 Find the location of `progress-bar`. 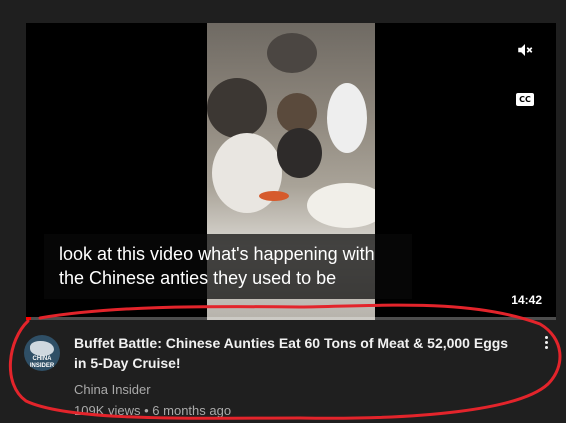

progress-bar is located at coordinates (291, 318).